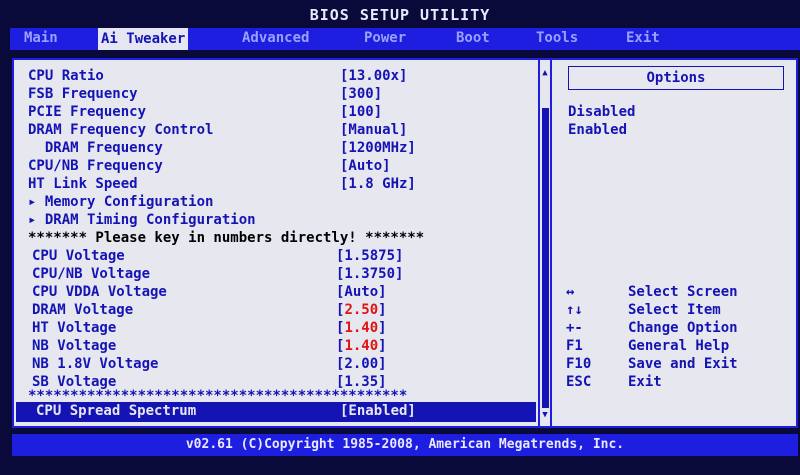  What do you see at coordinates (275, 38) in the screenshot?
I see `menu-advanced: Advanced` at bounding box center [275, 38].